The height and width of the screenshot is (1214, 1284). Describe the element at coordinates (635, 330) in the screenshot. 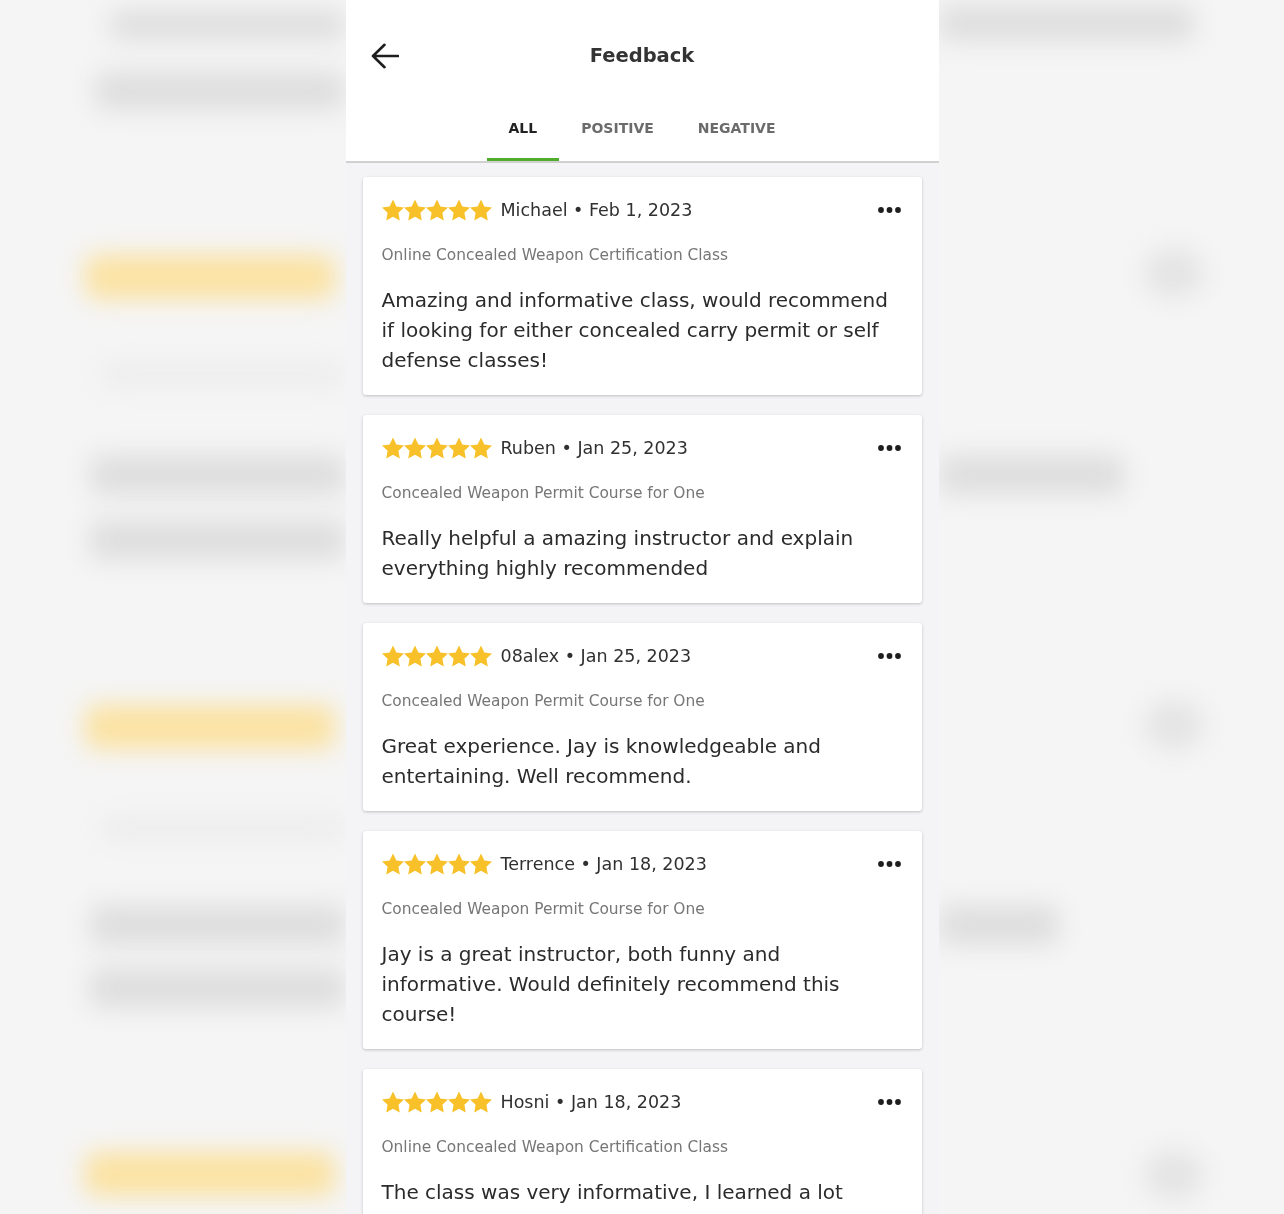

I see `review-text: Amazing and informative class, would recommend if looking for either concealed carry permit or self defense classes!` at that location.